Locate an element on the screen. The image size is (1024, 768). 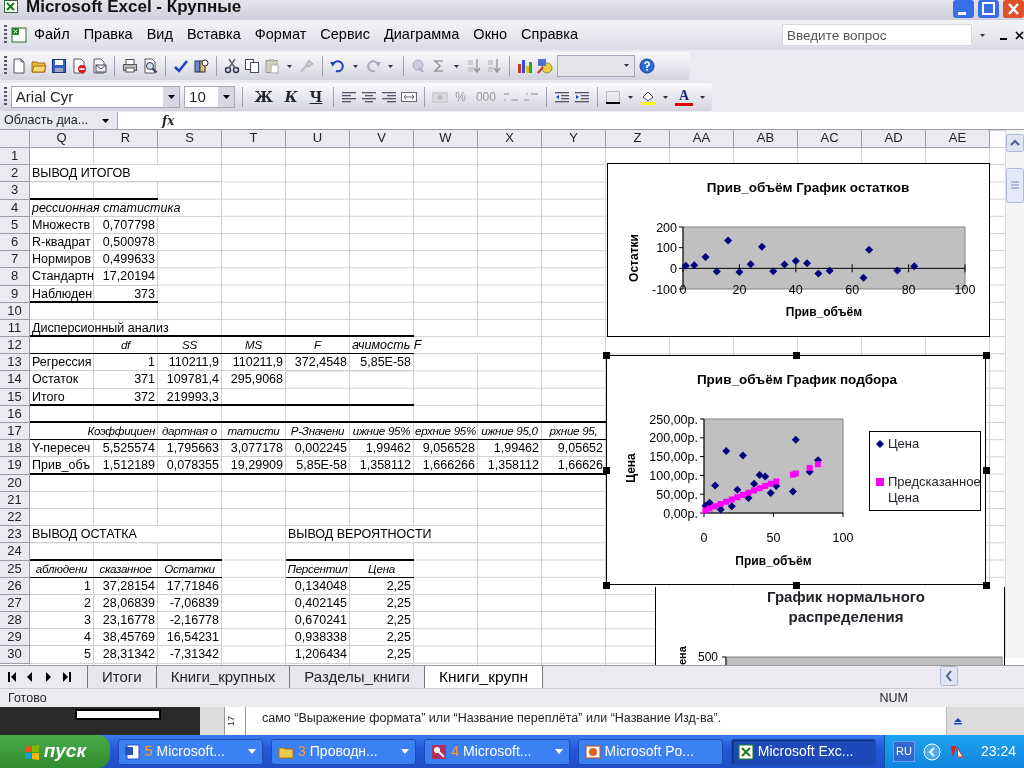
new-document-icon is located at coordinates (19, 66).